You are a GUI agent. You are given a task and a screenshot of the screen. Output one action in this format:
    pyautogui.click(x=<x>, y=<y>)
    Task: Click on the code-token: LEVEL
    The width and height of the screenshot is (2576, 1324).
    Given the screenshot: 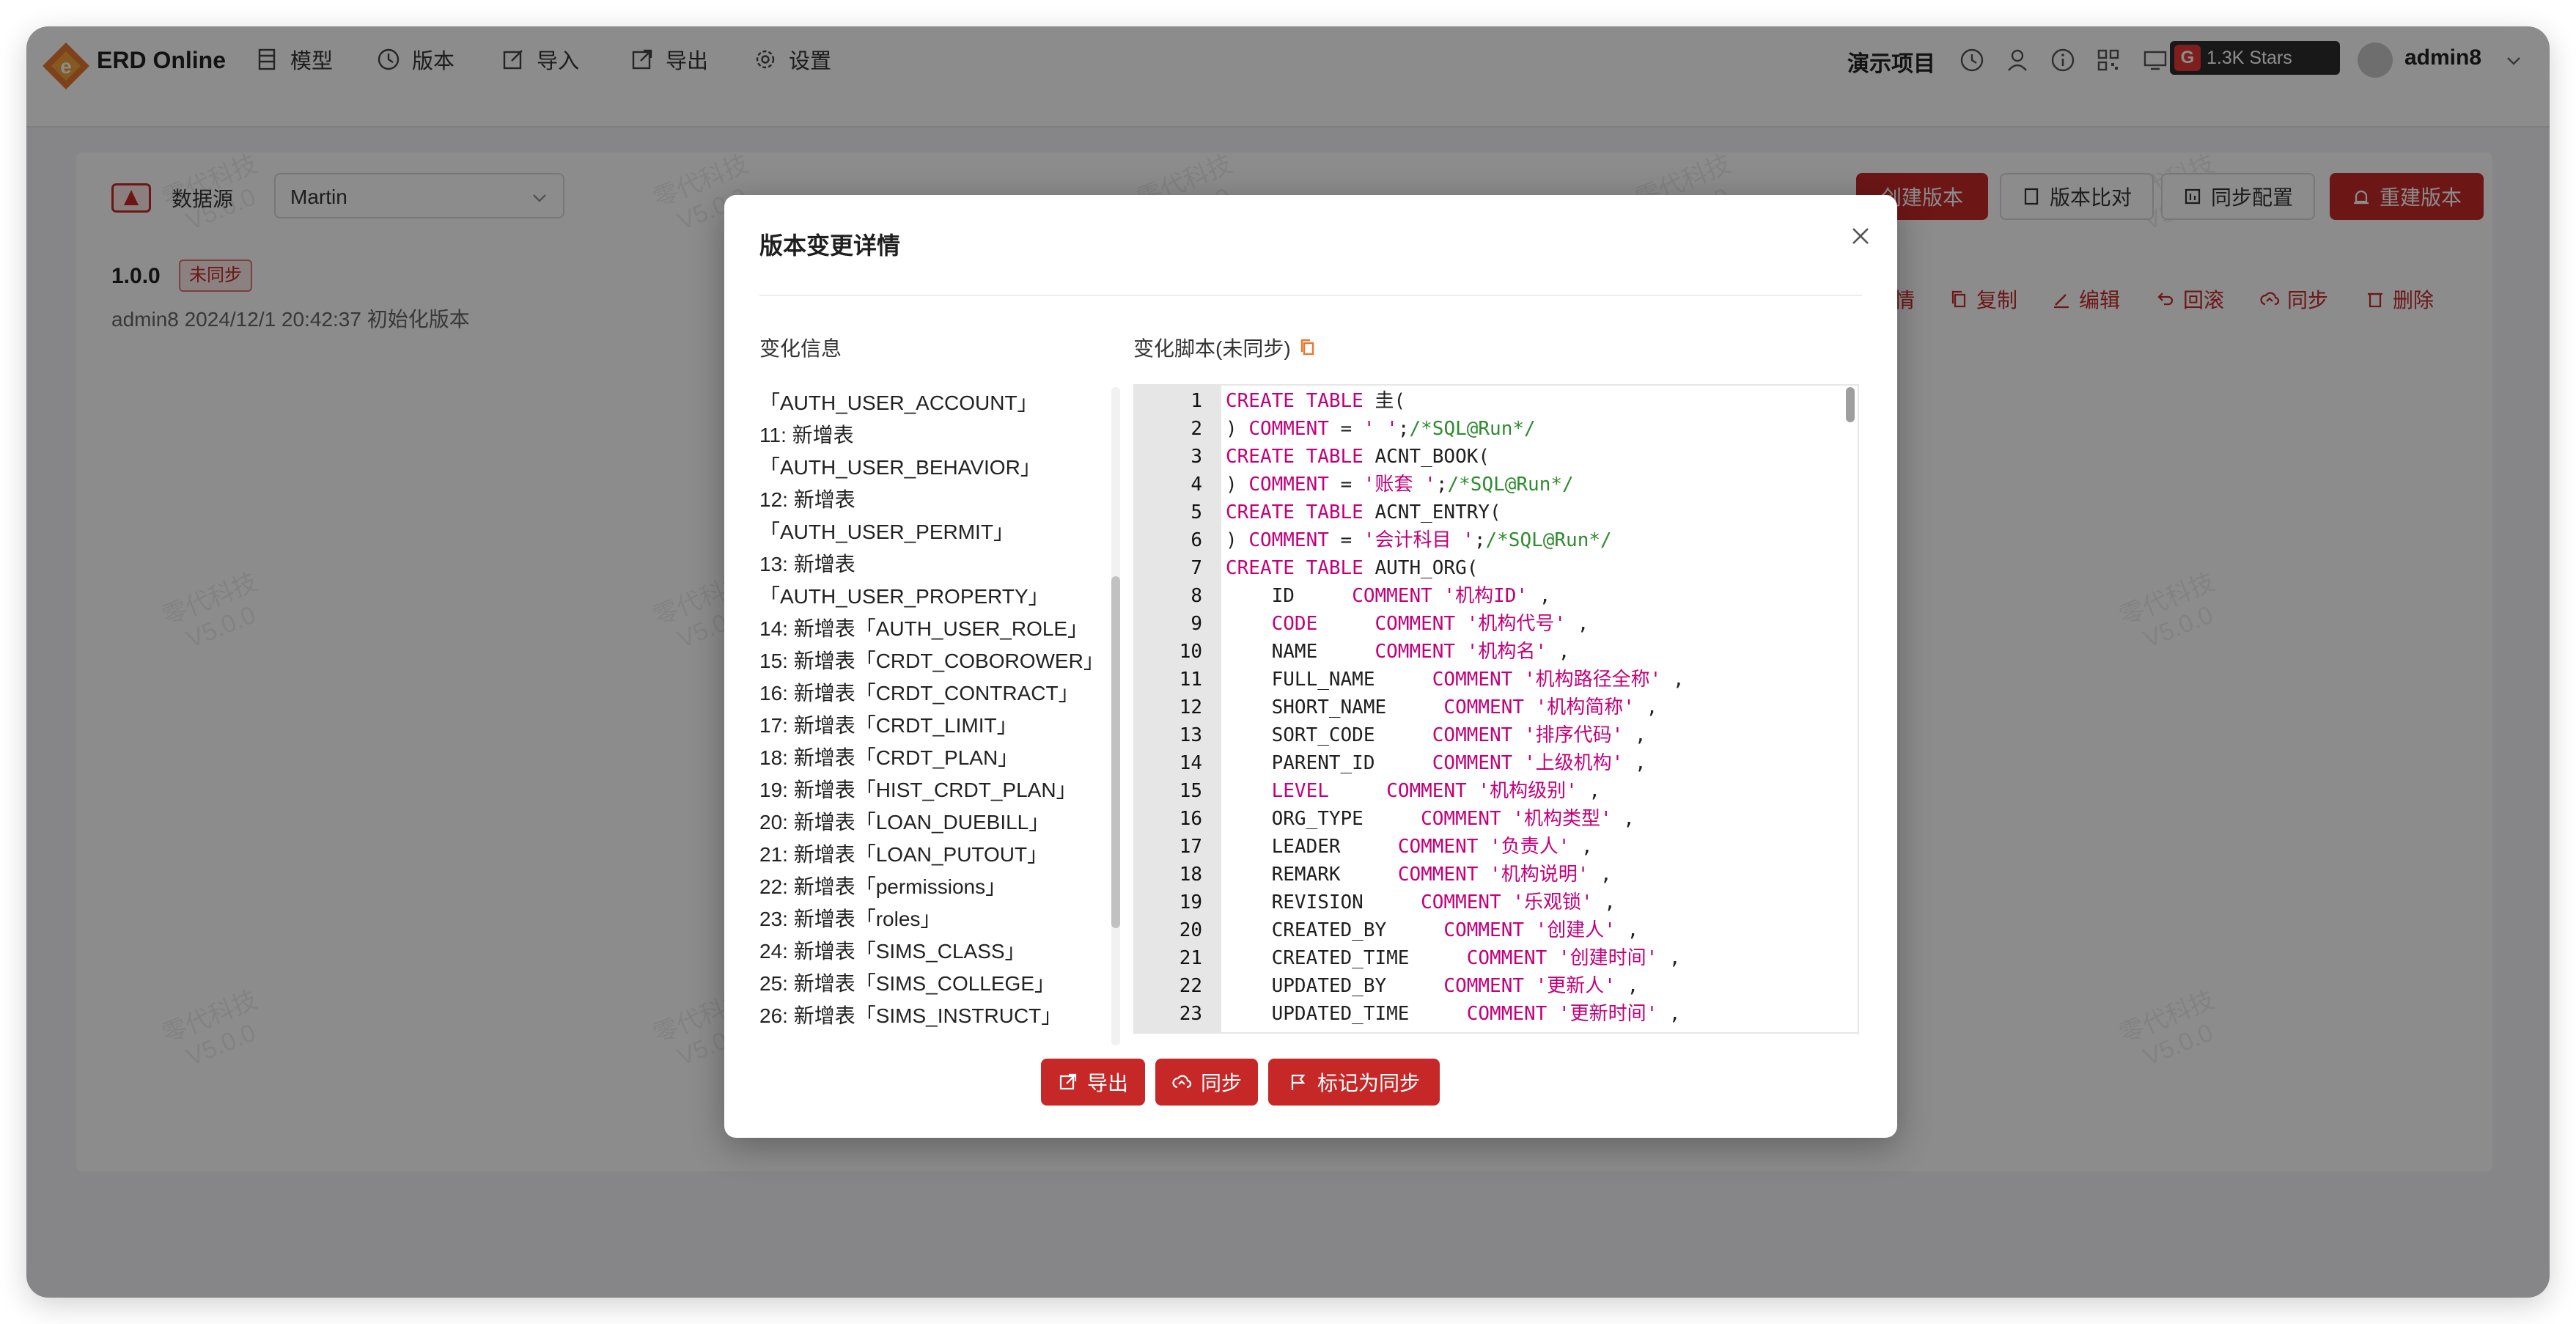 What is the action you would take?
    pyautogui.click(x=1300, y=791)
    